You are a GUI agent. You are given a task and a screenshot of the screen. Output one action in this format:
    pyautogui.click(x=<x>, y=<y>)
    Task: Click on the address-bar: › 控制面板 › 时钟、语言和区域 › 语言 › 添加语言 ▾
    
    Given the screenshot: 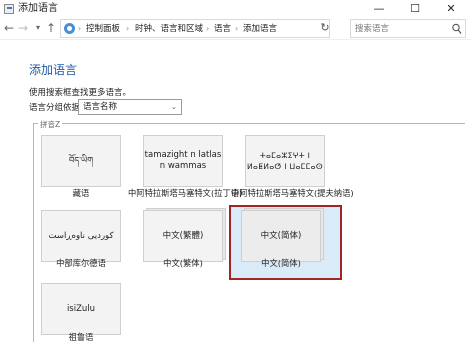 What is the action you would take?
    pyautogui.click(x=217, y=28)
    